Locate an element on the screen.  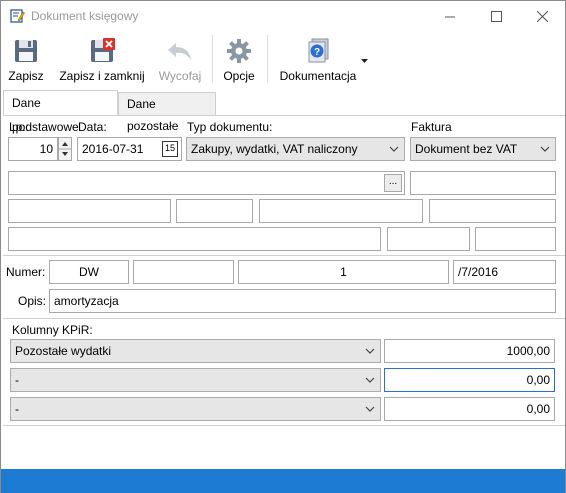
status-bar is located at coordinates (283, 481).